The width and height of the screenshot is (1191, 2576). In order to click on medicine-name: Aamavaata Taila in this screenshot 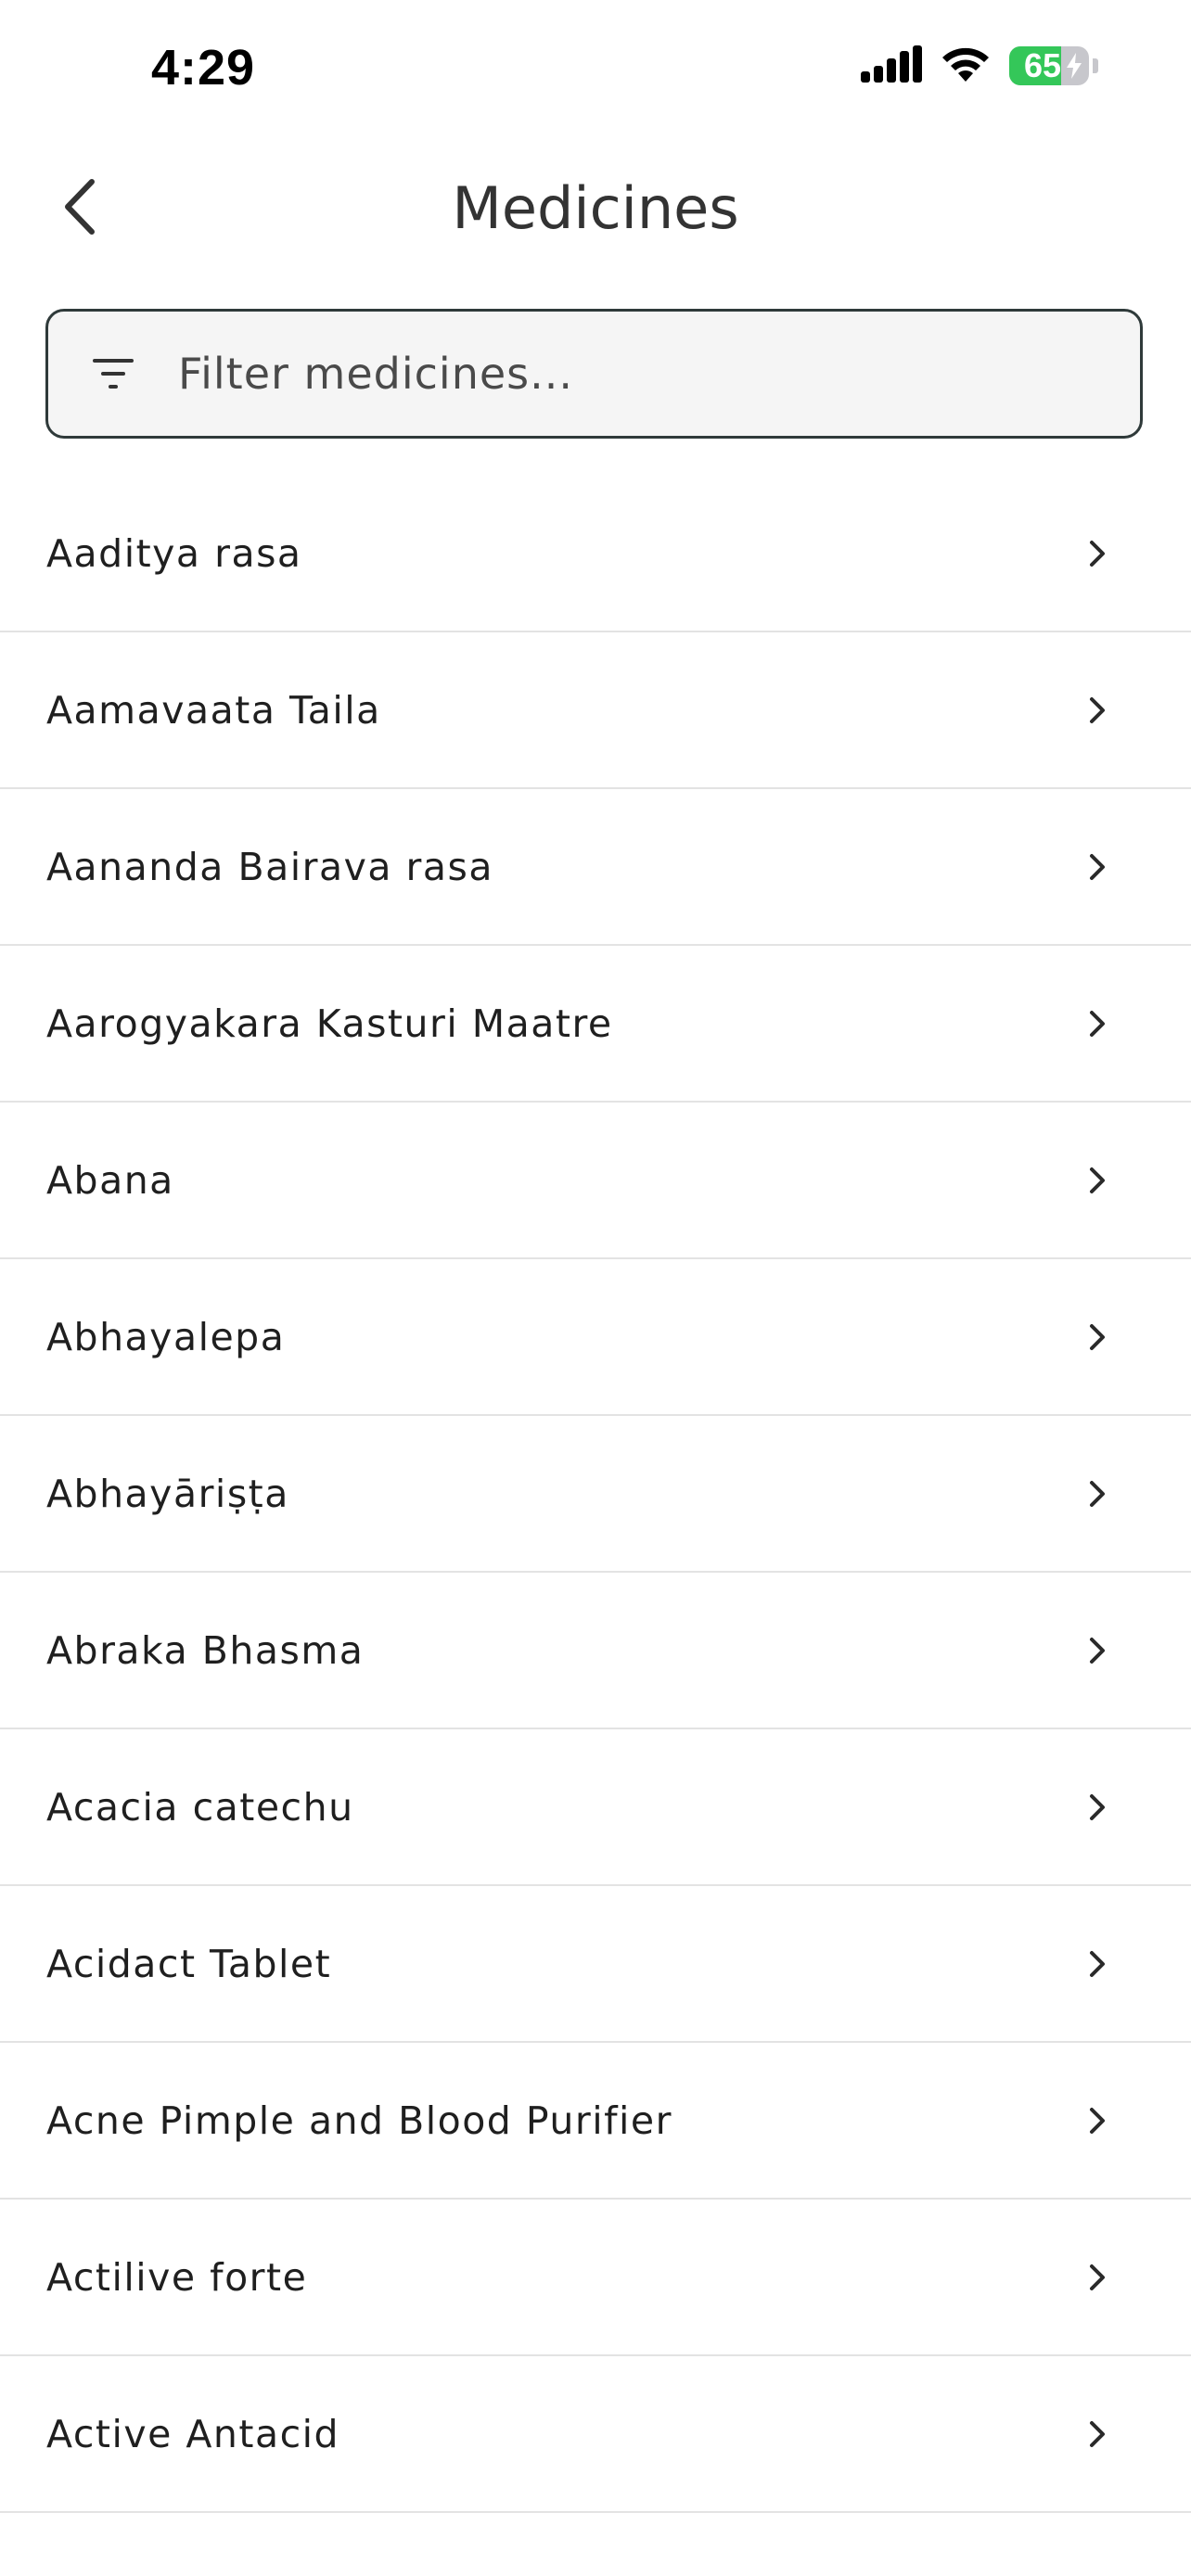, I will do `click(213, 710)`.